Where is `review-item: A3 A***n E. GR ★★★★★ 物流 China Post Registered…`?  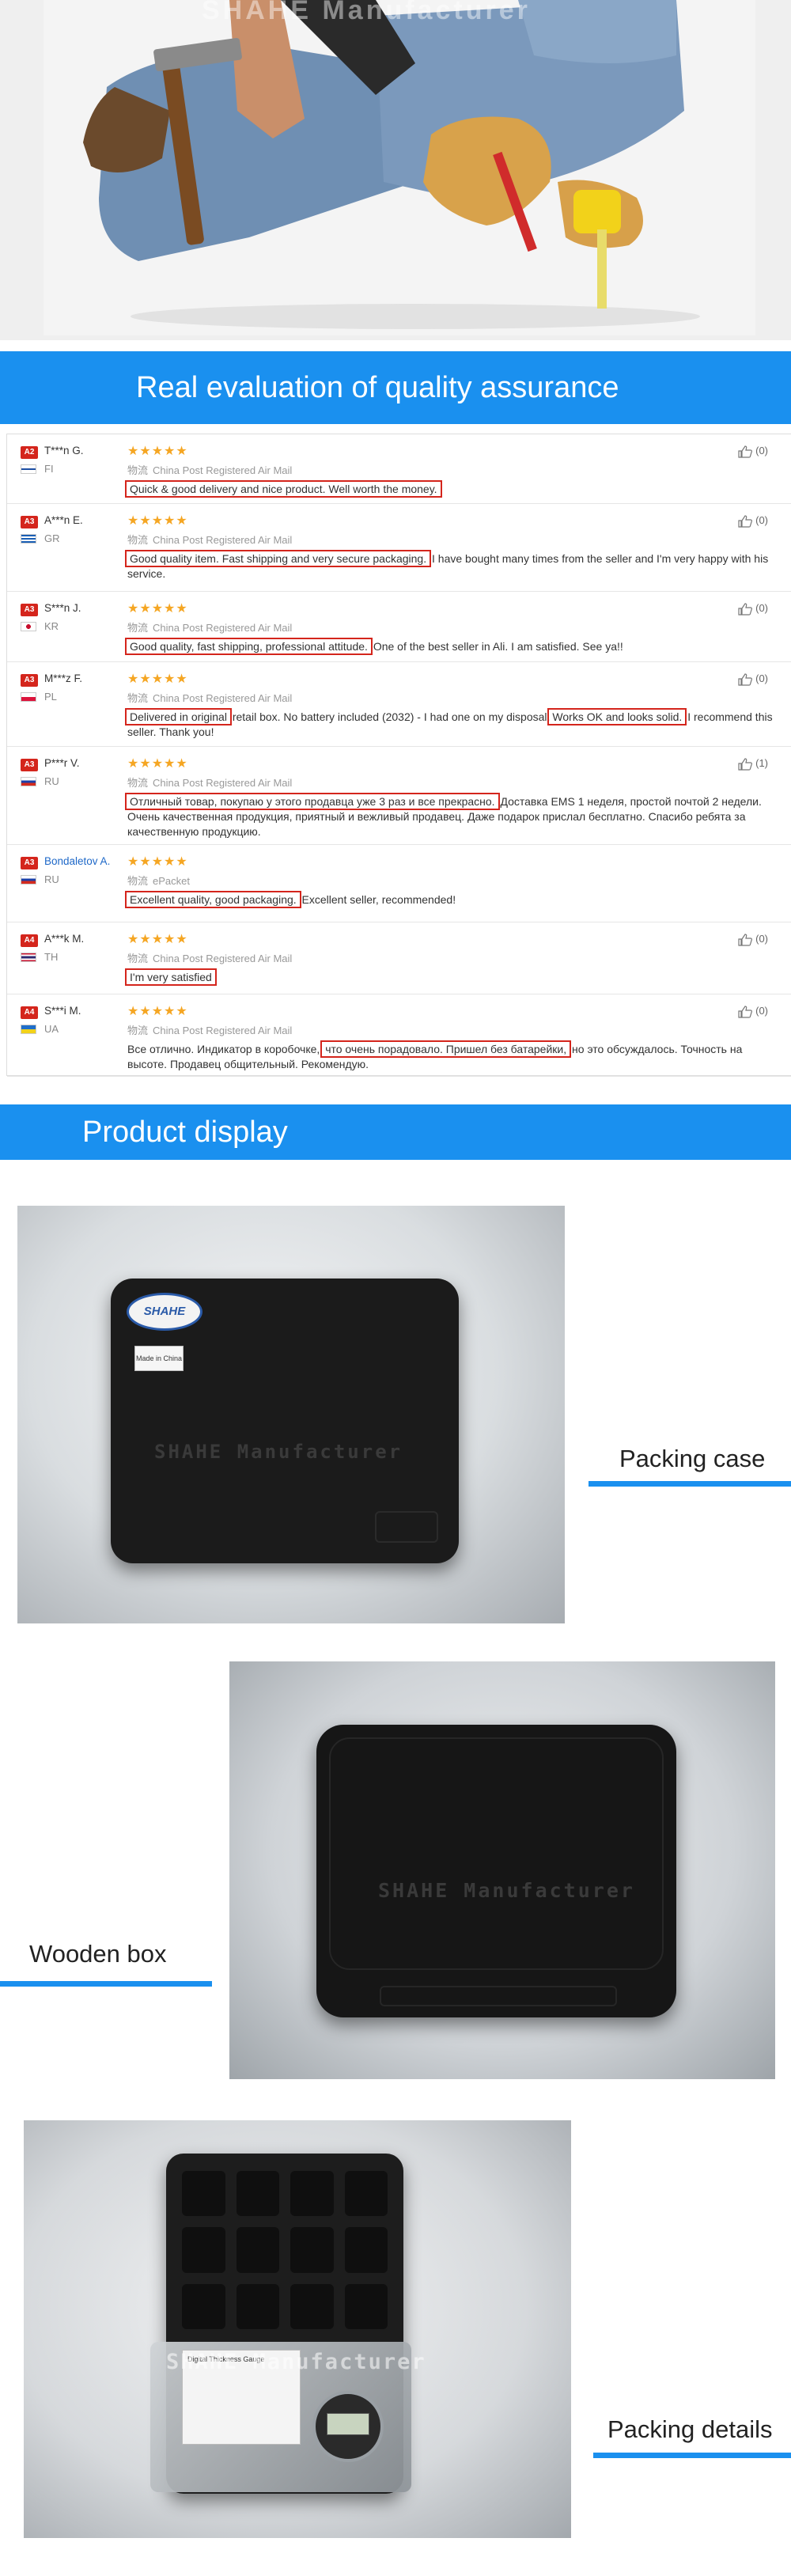 review-item: A3 A***n E. GR ★★★★★ 物流 China Post Registered… is located at coordinates (399, 548).